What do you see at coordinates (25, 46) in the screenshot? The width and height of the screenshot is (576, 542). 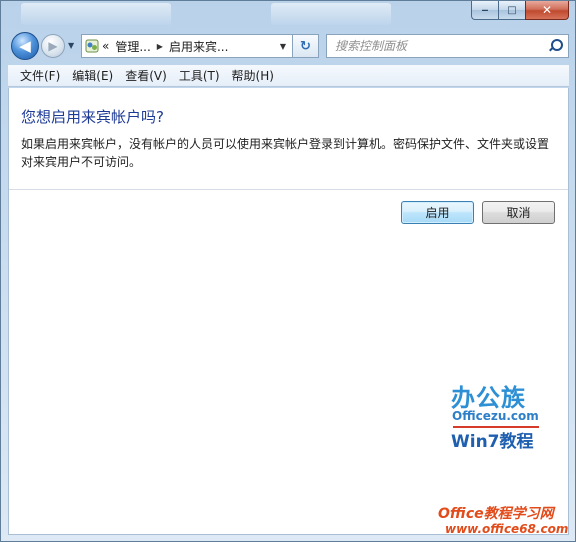 I see `back-button: ◀` at bounding box center [25, 46].